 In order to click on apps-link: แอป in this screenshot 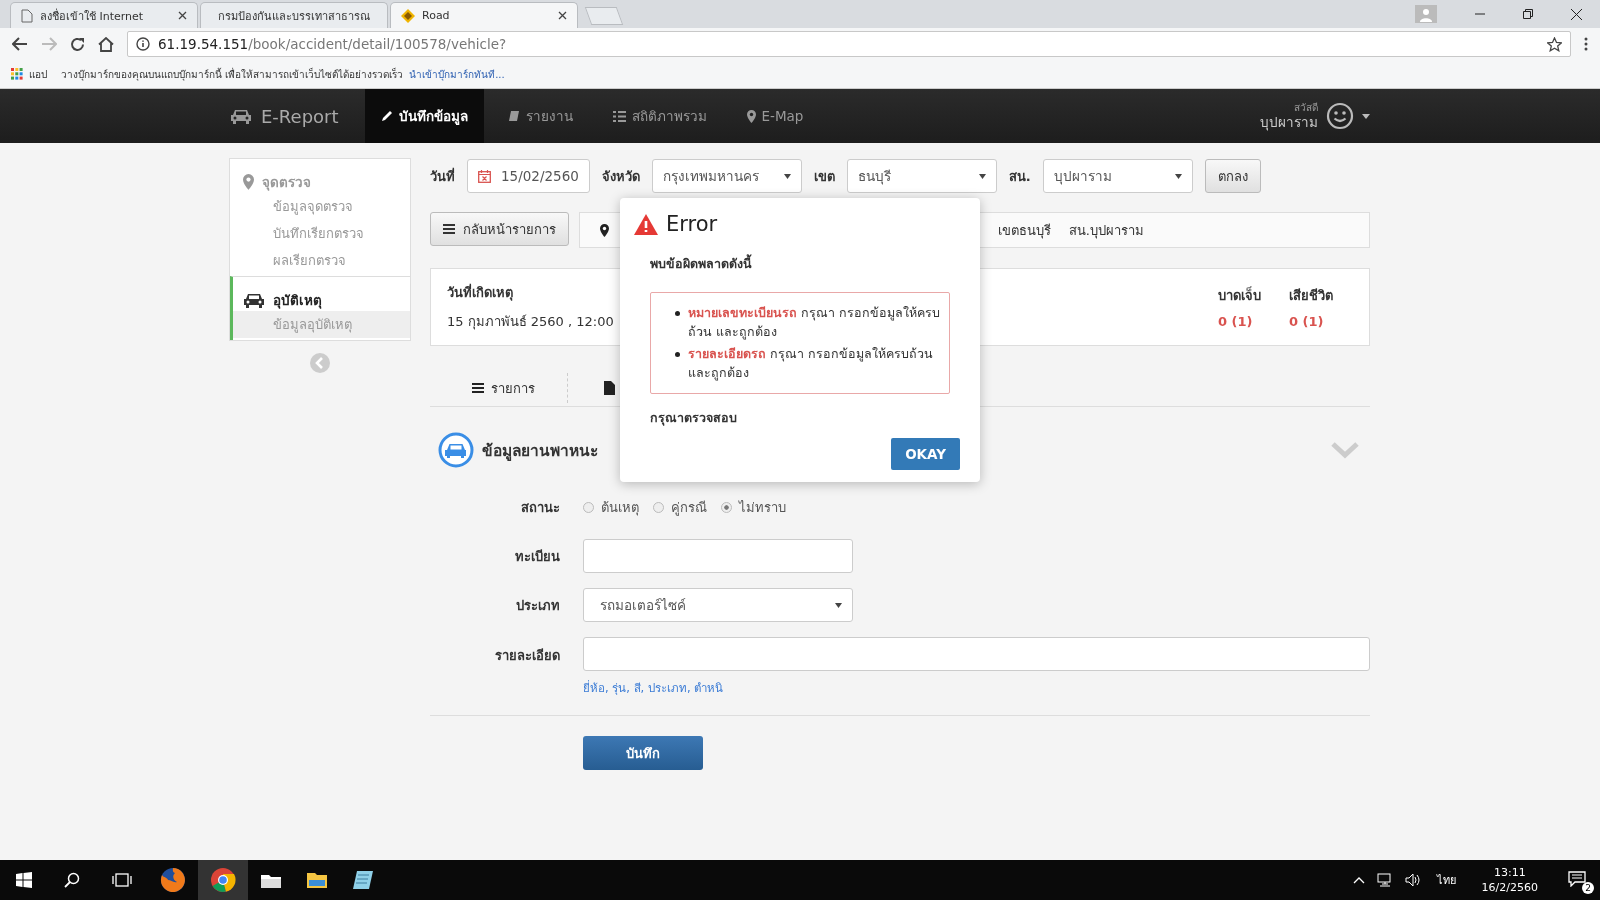, I will do `click(38, 74)`.